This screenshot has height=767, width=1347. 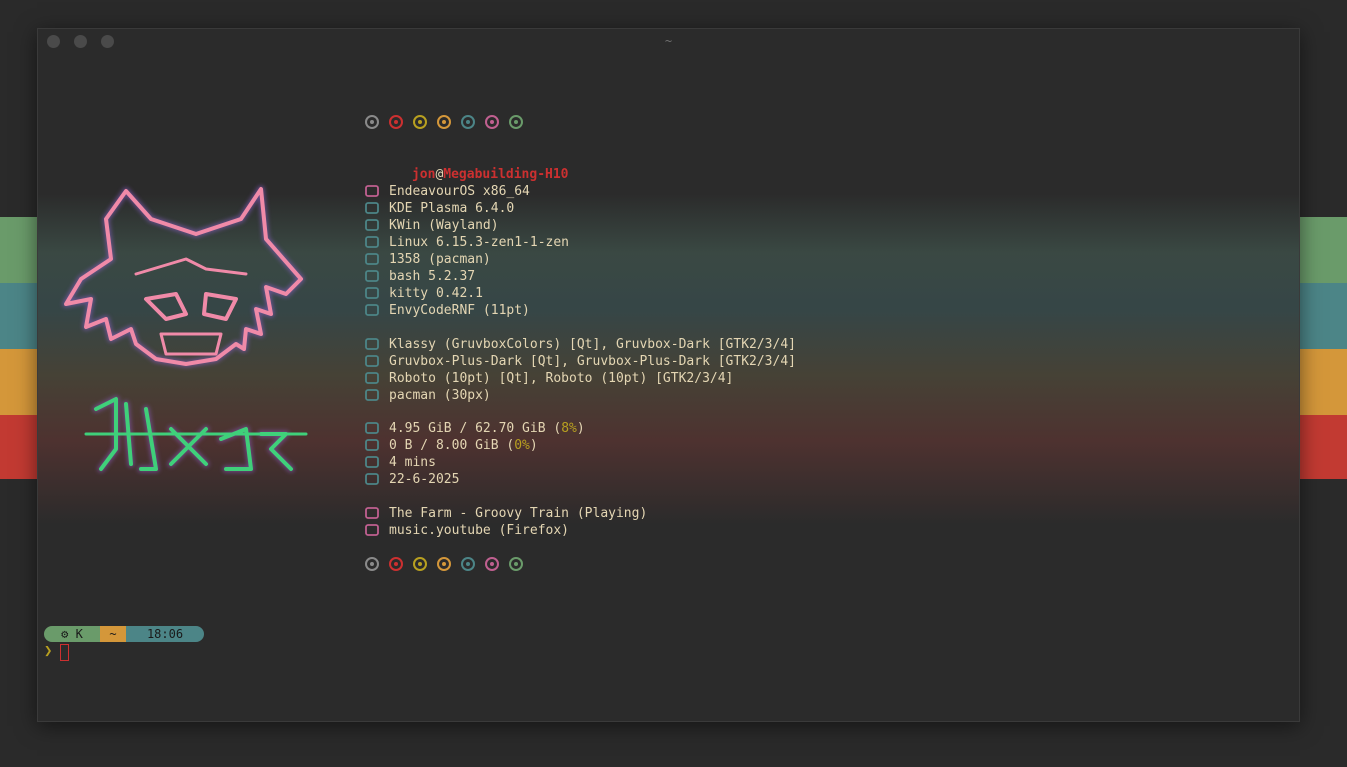 I want to click on package-icon, so click(x=372, y=259).